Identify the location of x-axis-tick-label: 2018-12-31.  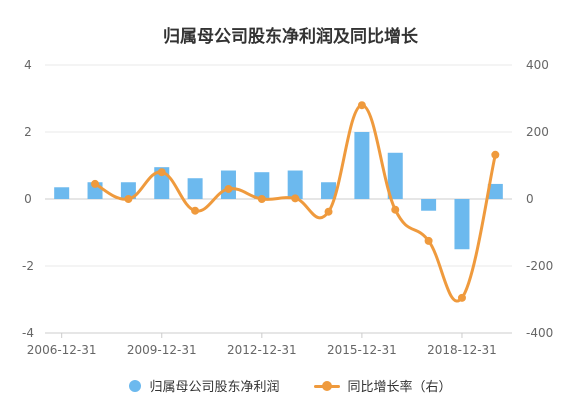
(462, 350).